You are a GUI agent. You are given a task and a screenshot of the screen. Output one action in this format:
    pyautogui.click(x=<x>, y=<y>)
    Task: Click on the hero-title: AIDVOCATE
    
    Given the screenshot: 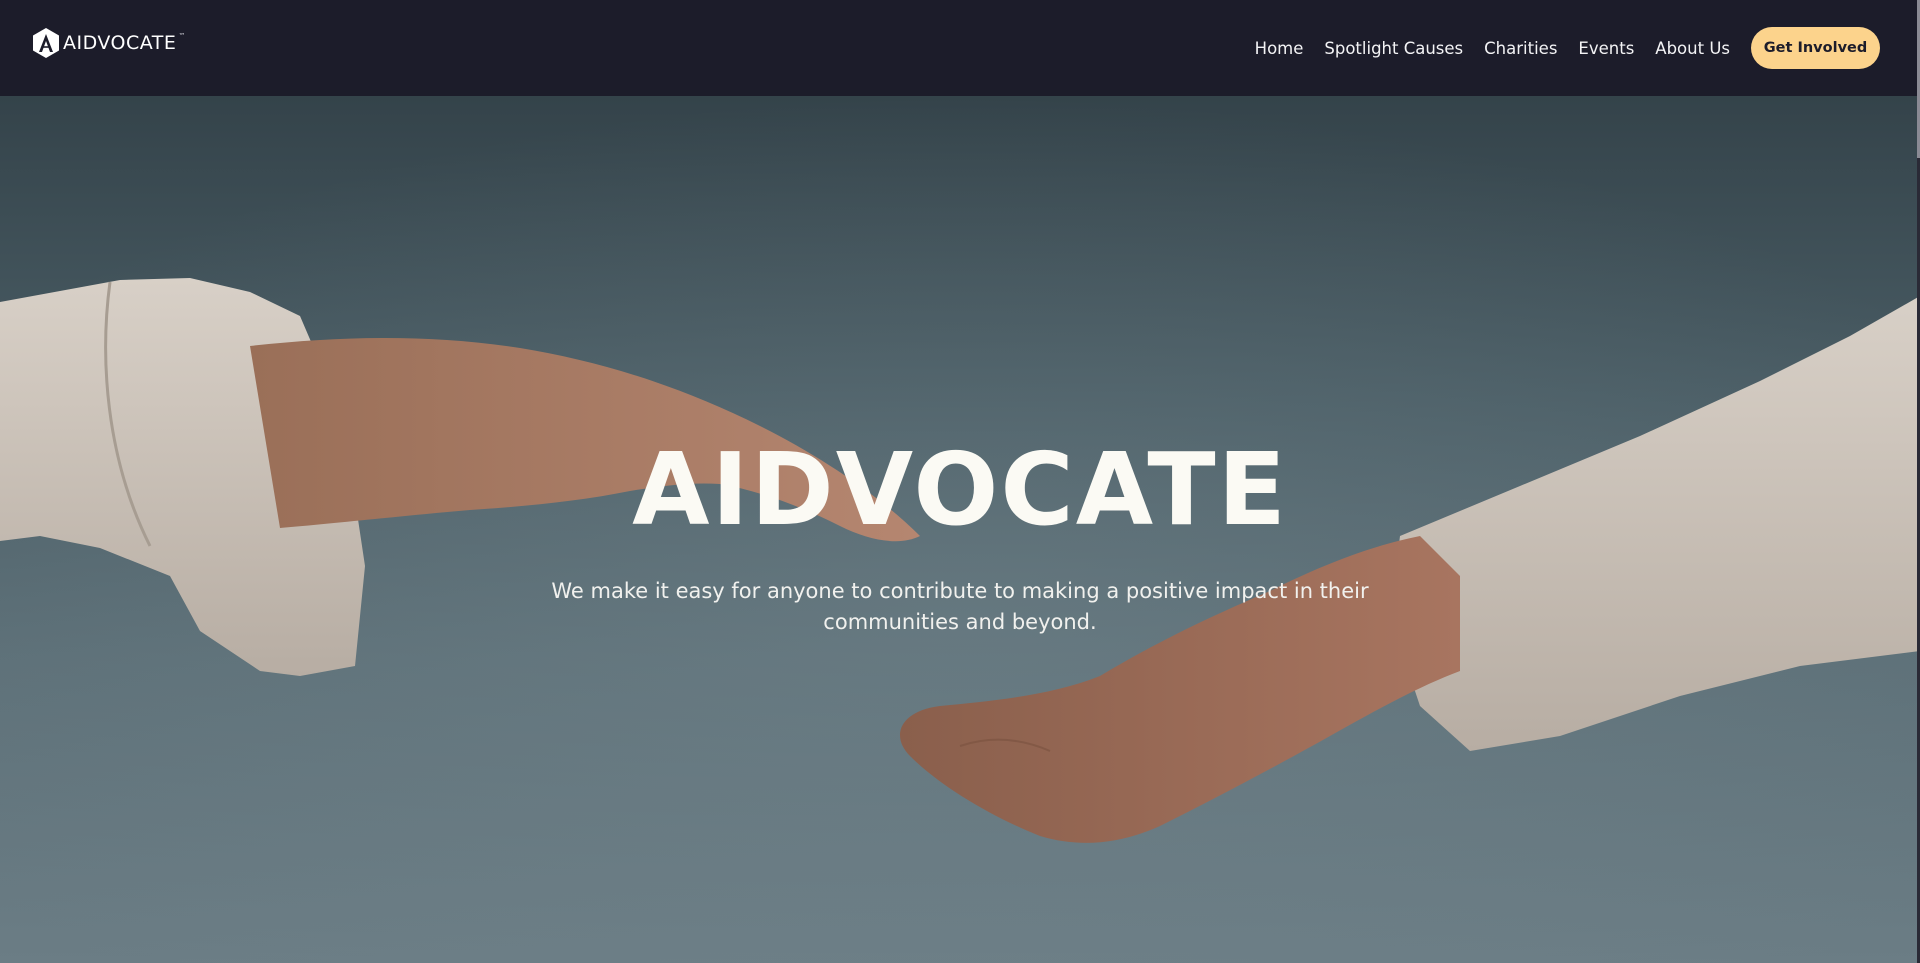 What is the action you would take?
    pyautogui.click(x=960, y=489)
    